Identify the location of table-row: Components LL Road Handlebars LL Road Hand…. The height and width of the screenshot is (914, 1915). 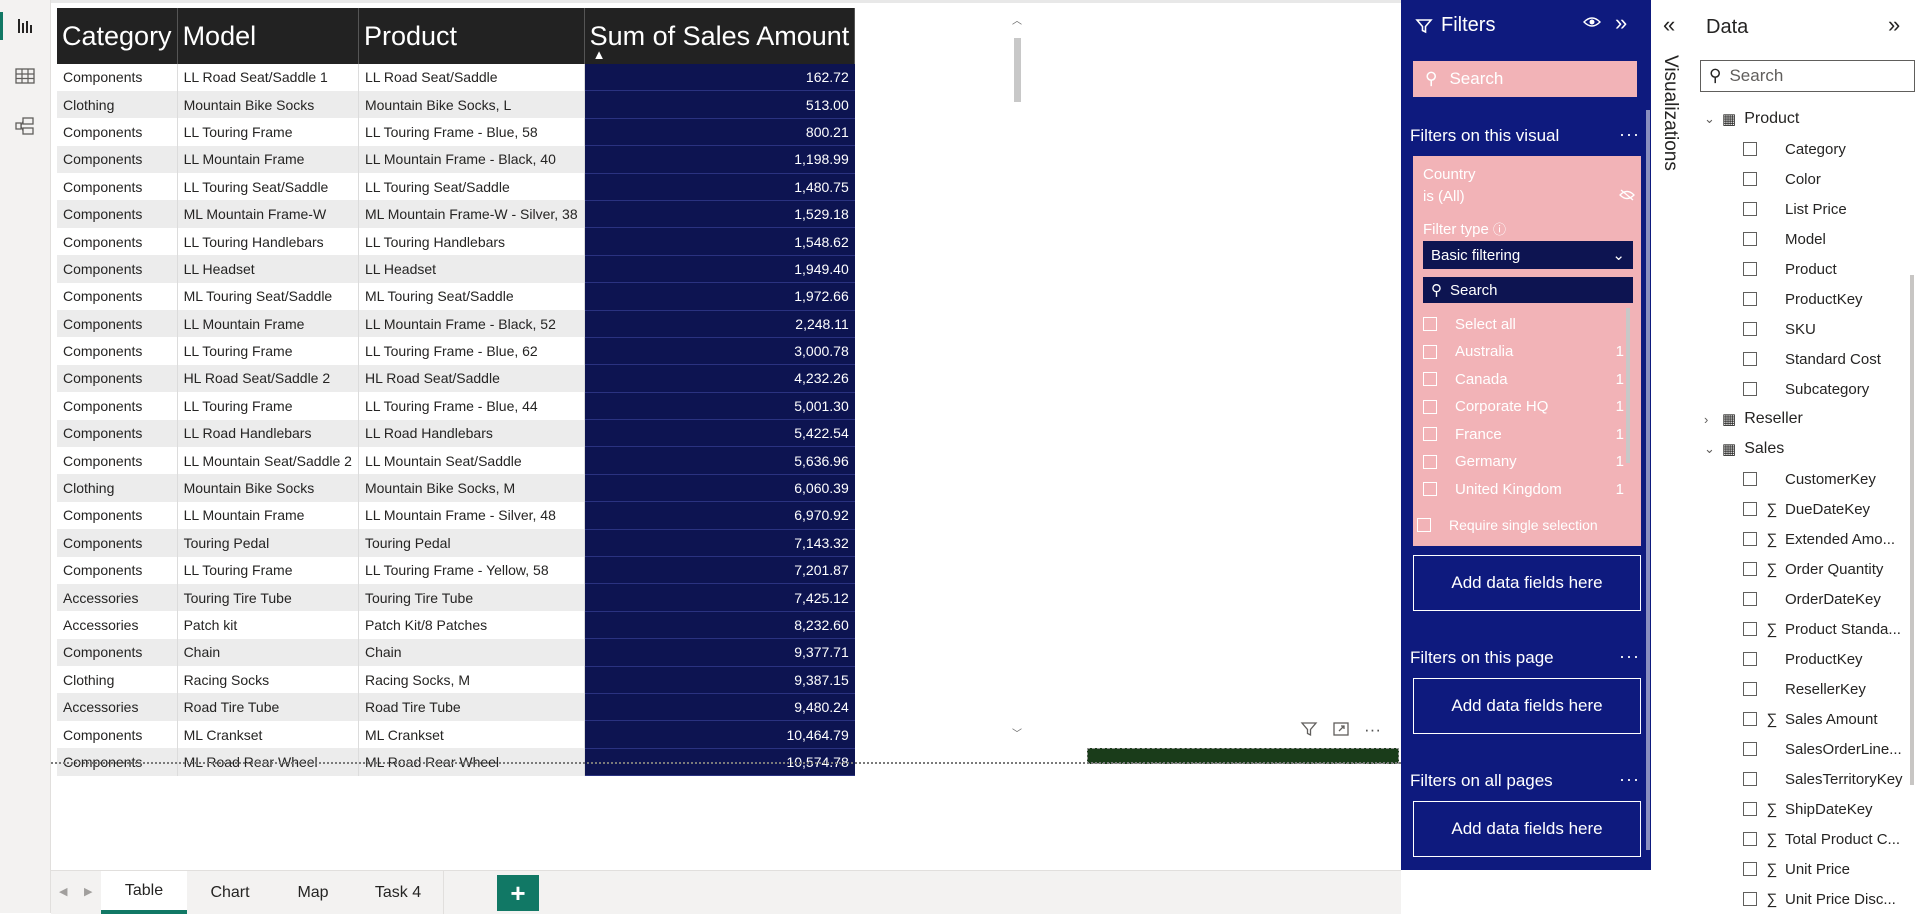
(456, 433).